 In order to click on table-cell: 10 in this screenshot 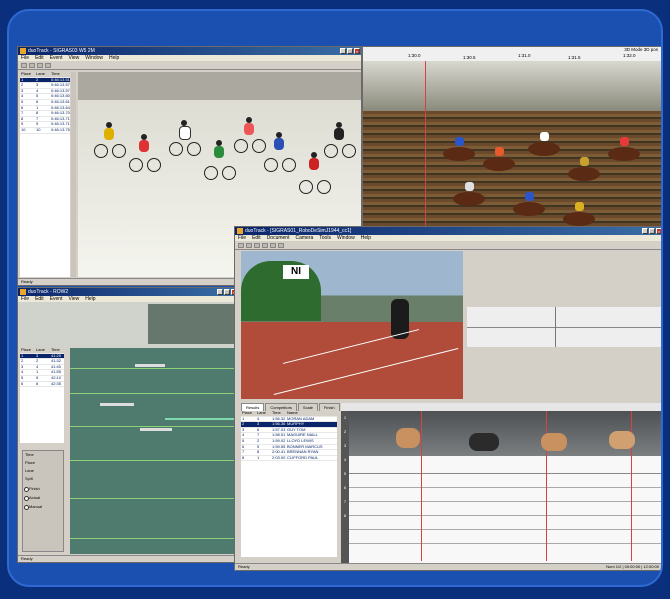, I will do `click(38, 129)`.